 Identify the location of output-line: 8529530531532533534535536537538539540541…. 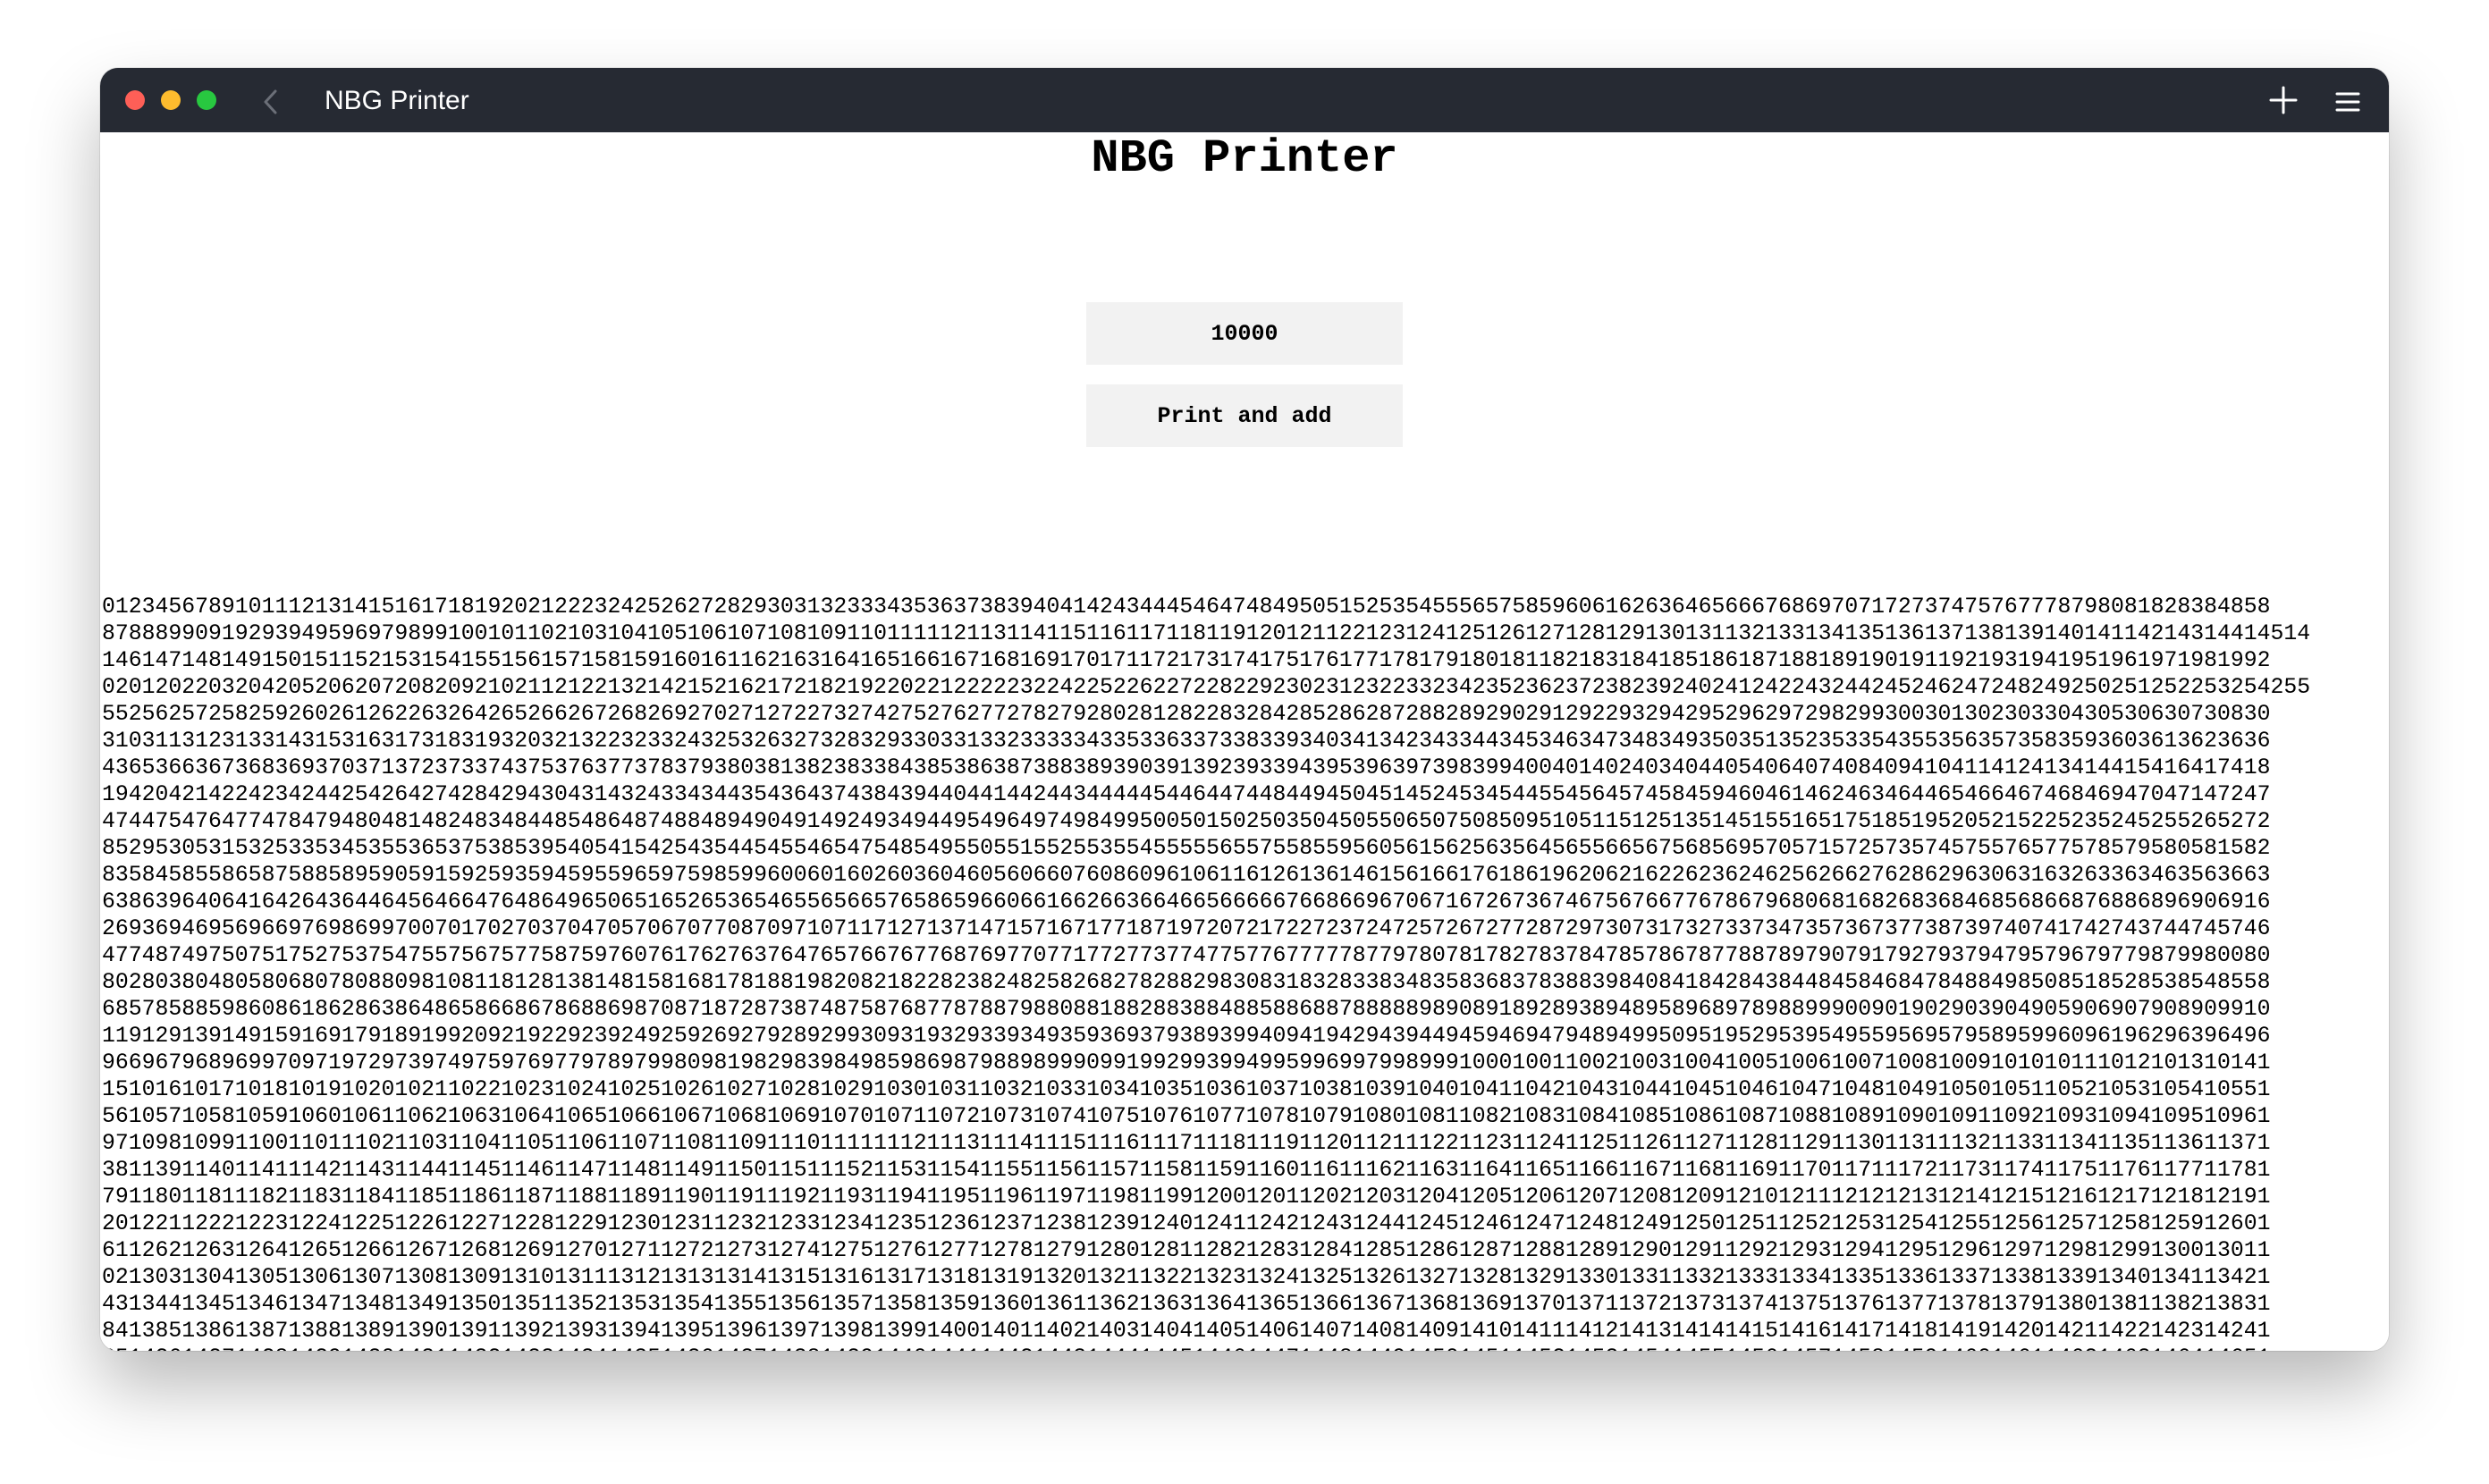
(1186, 848).